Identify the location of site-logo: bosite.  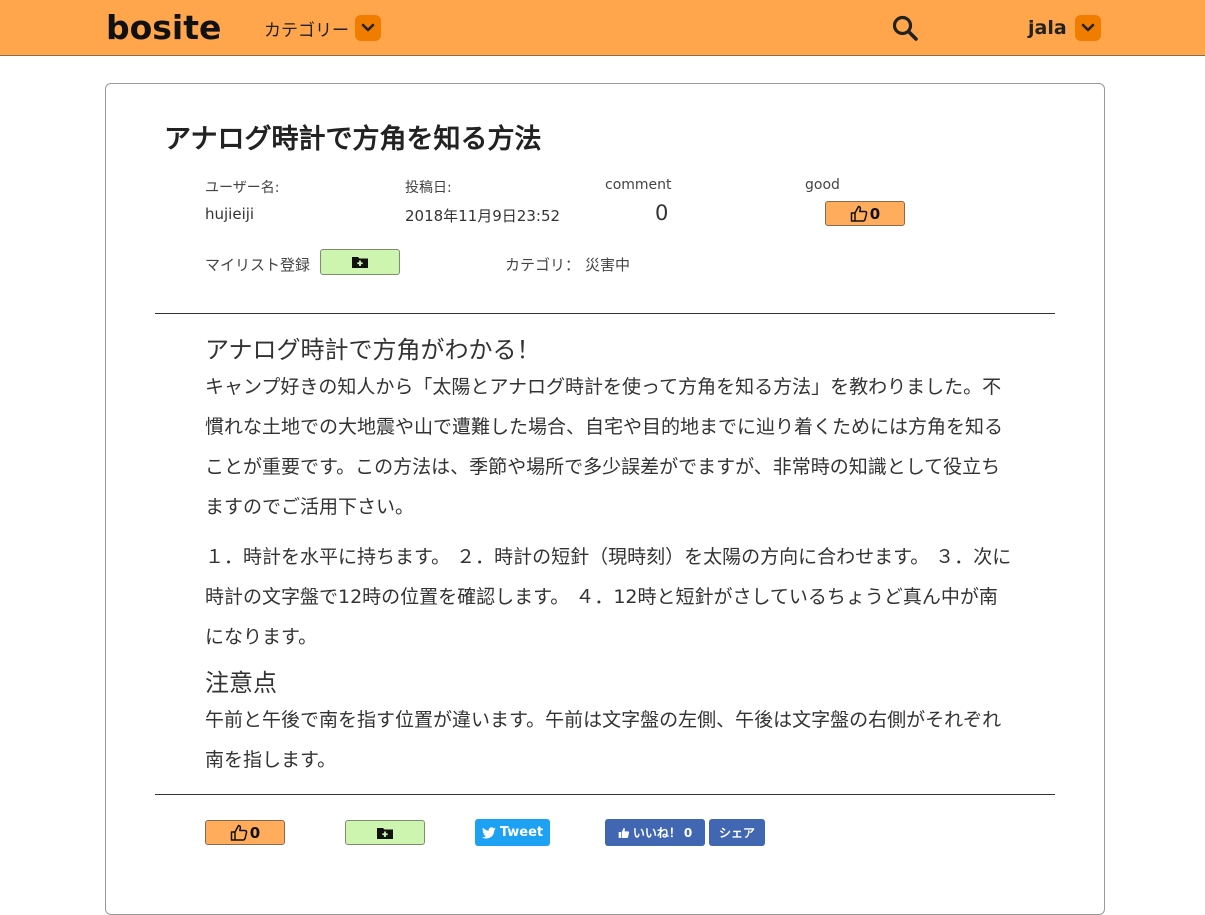
(163, 27).